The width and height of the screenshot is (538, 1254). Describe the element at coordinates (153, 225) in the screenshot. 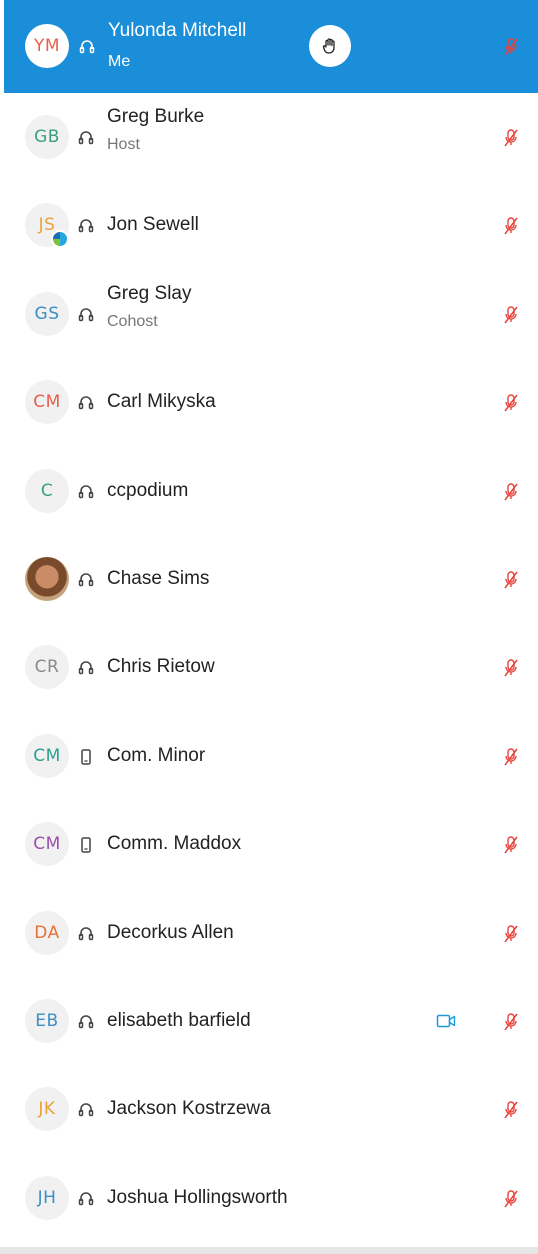

I see `participant-name: Jon Sewell` at that location.